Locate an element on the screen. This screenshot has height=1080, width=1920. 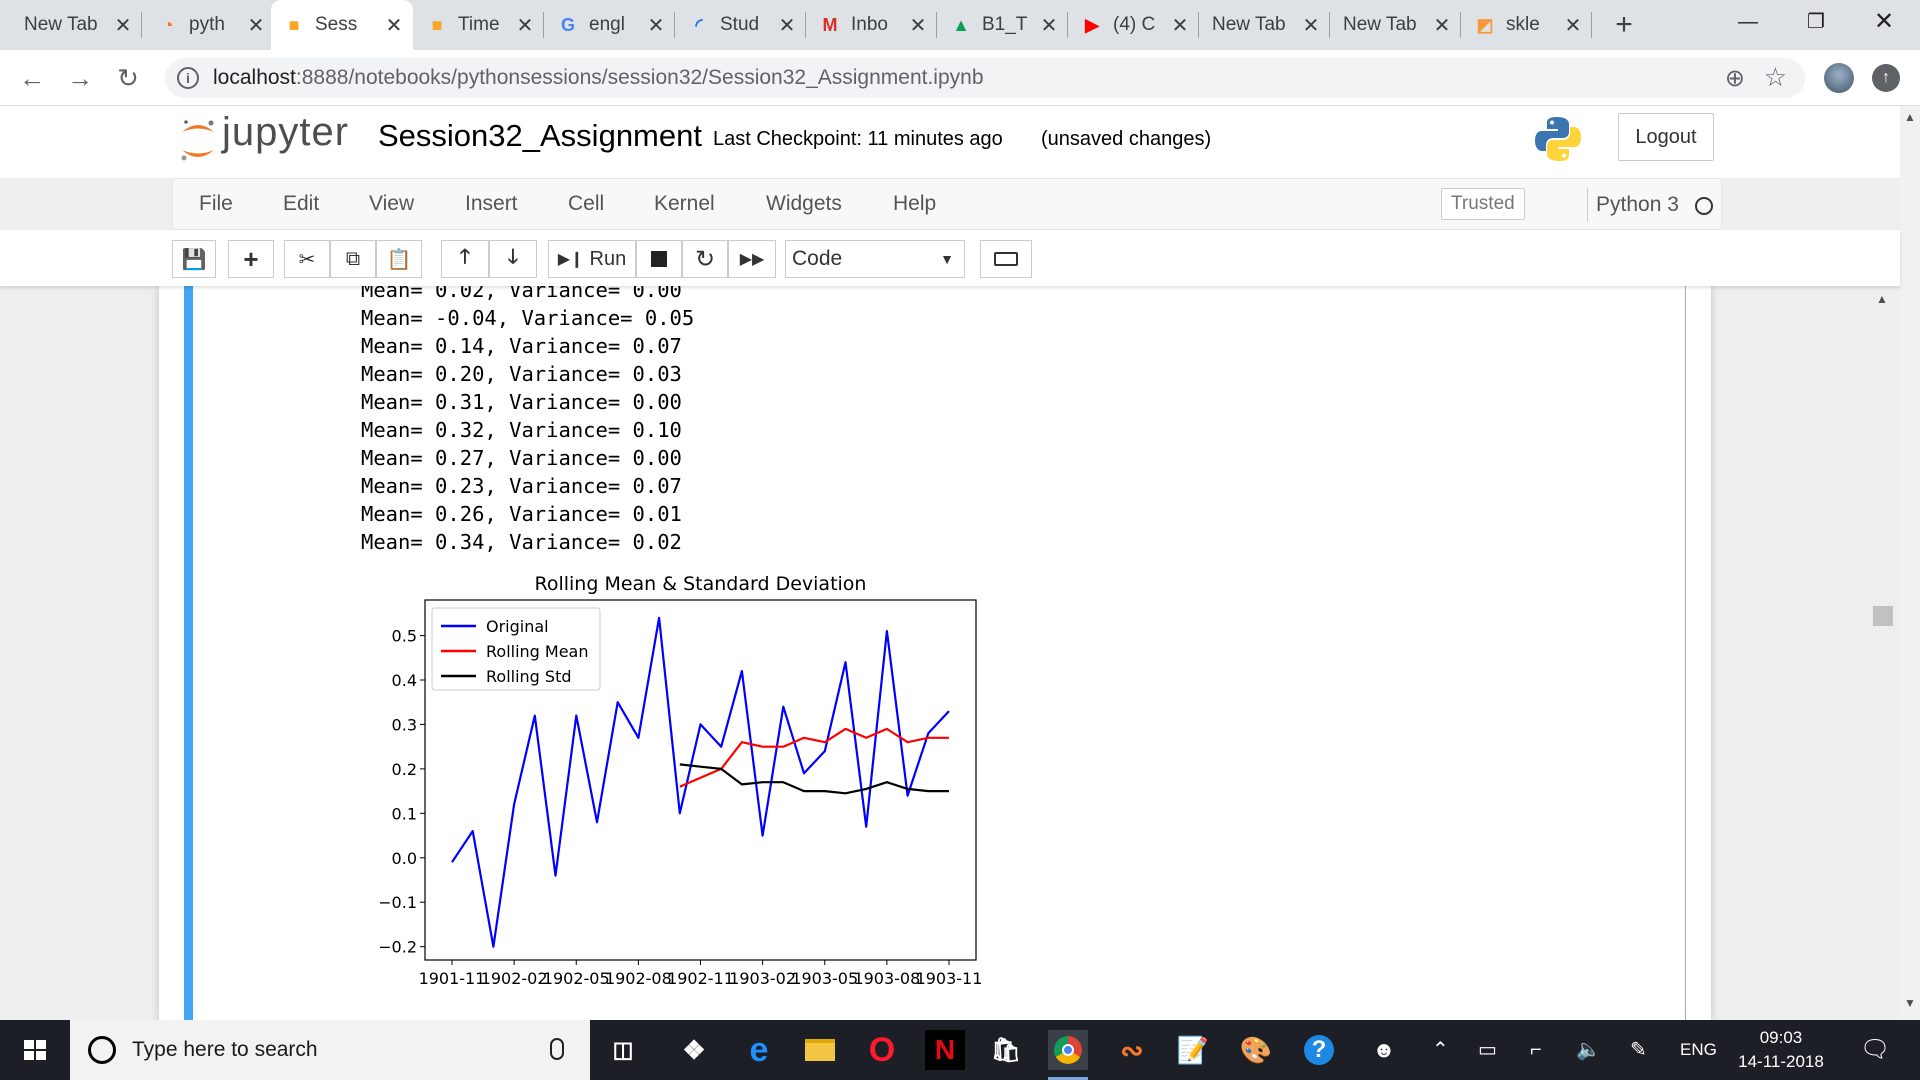
interrupt-button is located at coordinates (659, 259).